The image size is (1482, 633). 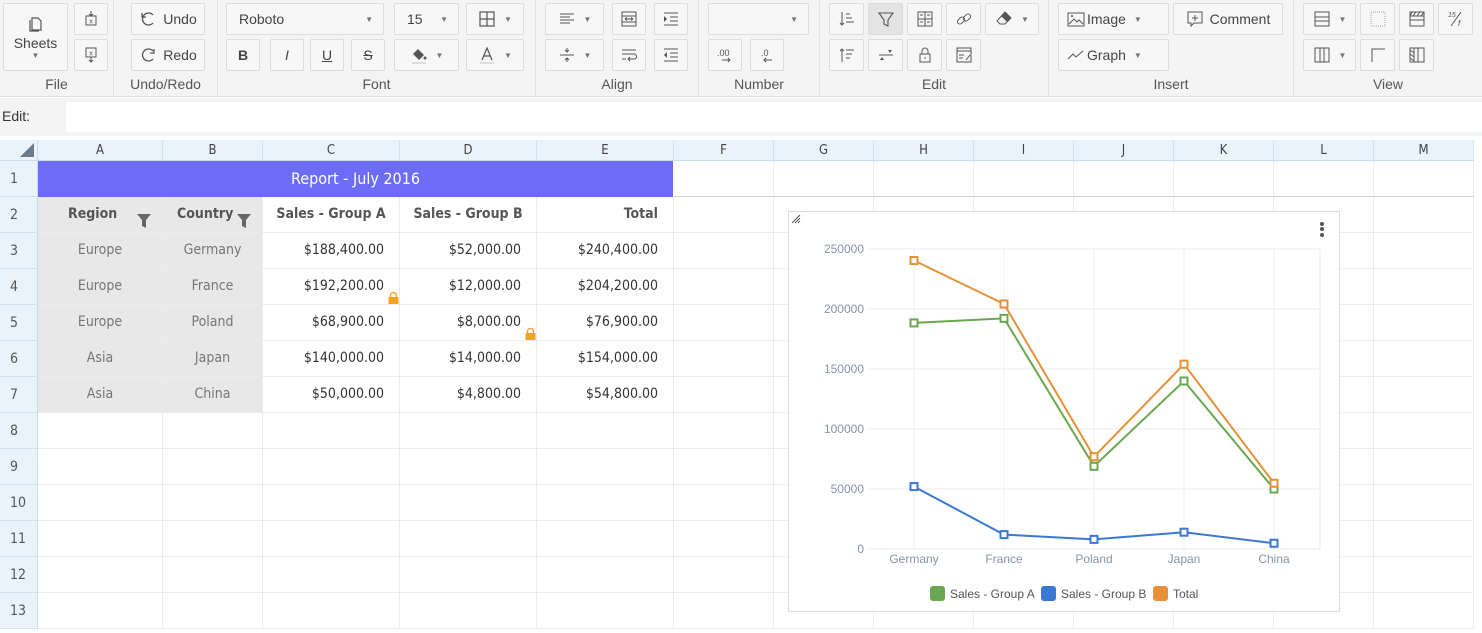 What do you see at coordinates (468, 150) in the screenshot?
I see `column-header-d: D` at bounding box center [468, 150].